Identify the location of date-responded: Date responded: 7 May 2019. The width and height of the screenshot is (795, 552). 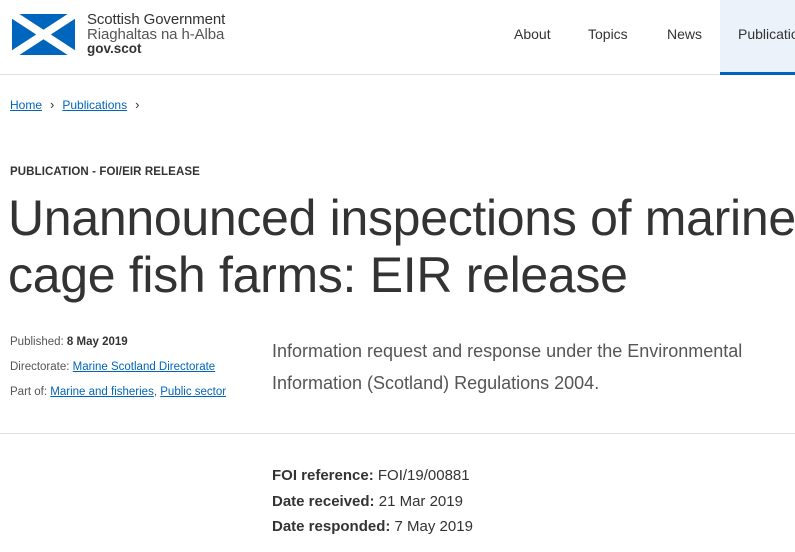
(372, 530).